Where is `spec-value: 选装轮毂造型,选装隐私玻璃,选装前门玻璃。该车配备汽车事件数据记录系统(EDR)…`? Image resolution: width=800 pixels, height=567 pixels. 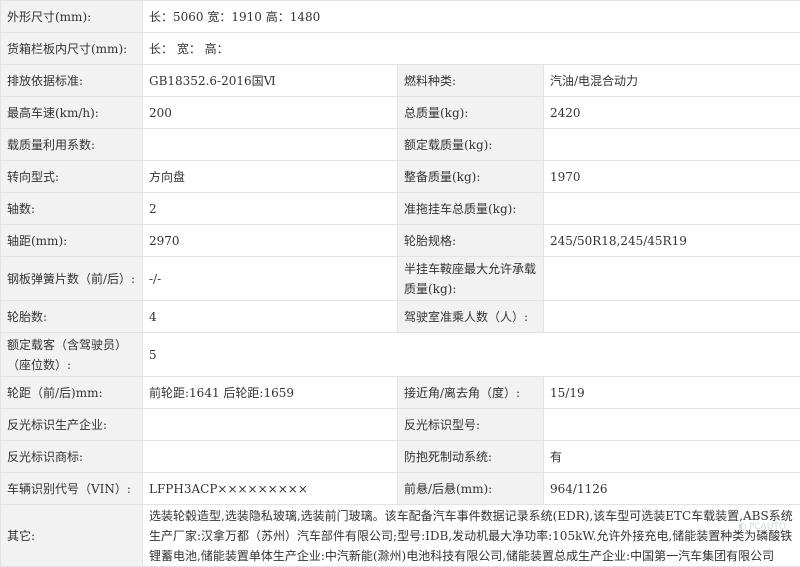
spec-value: 选装轮毂造型,选装隐私玻璃,选装前门玻璃。该车配备汽车事件数据记录系统(EDR)… is located at coordinates (471, 536).